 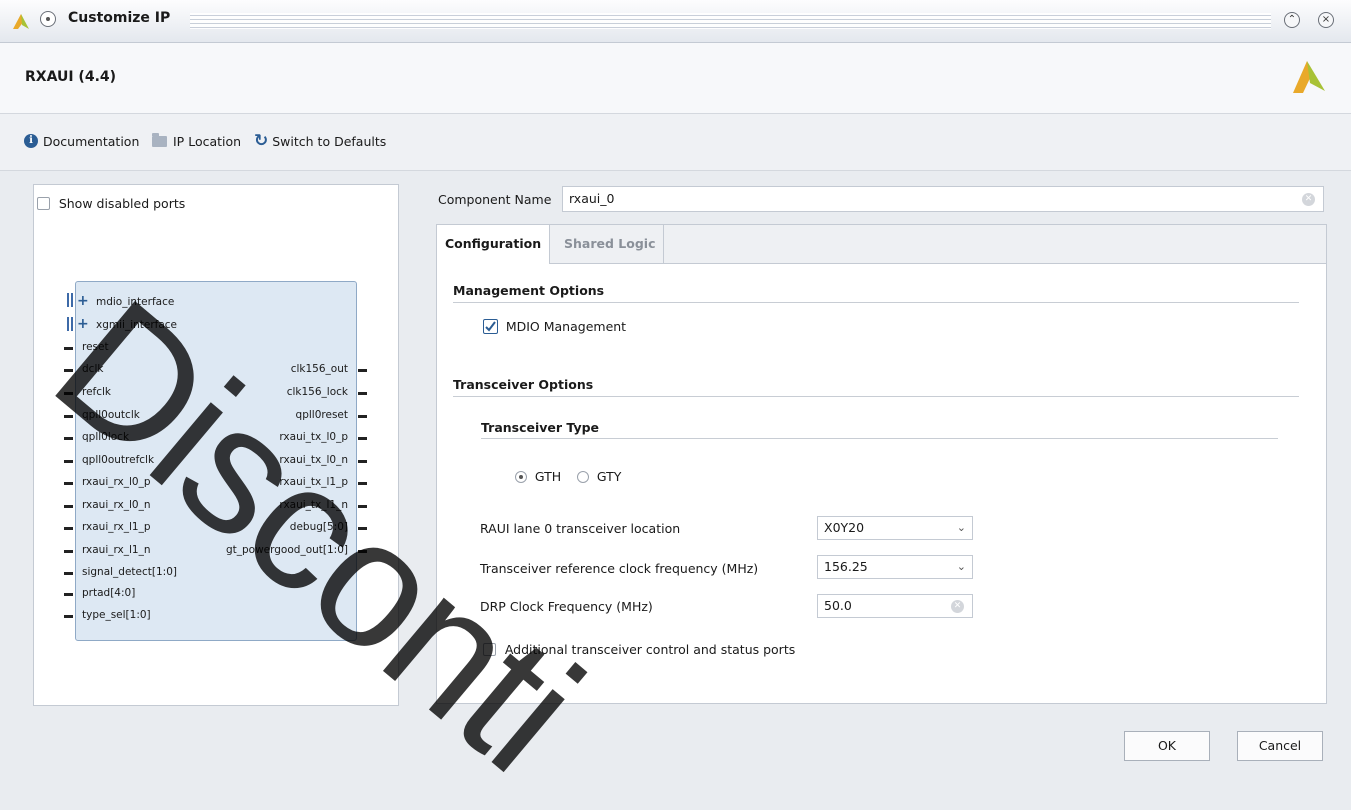 I want to click on port-label: clk156_out, so click(x=319, y=369).